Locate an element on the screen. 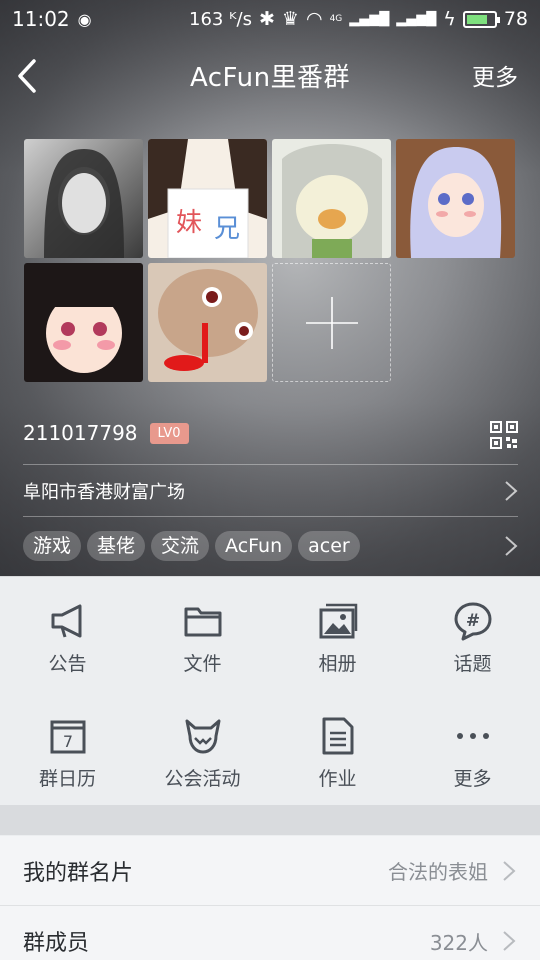 Image resolution: width=540 pixels, height=960 pixels. group-tag: 交流 is located at coordinates (180, 545).